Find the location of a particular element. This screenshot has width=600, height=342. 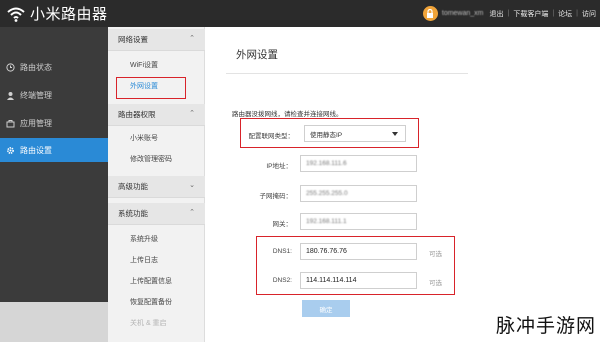

dns1-value: 180.76.76.76 is located at coordinates (326, 251).